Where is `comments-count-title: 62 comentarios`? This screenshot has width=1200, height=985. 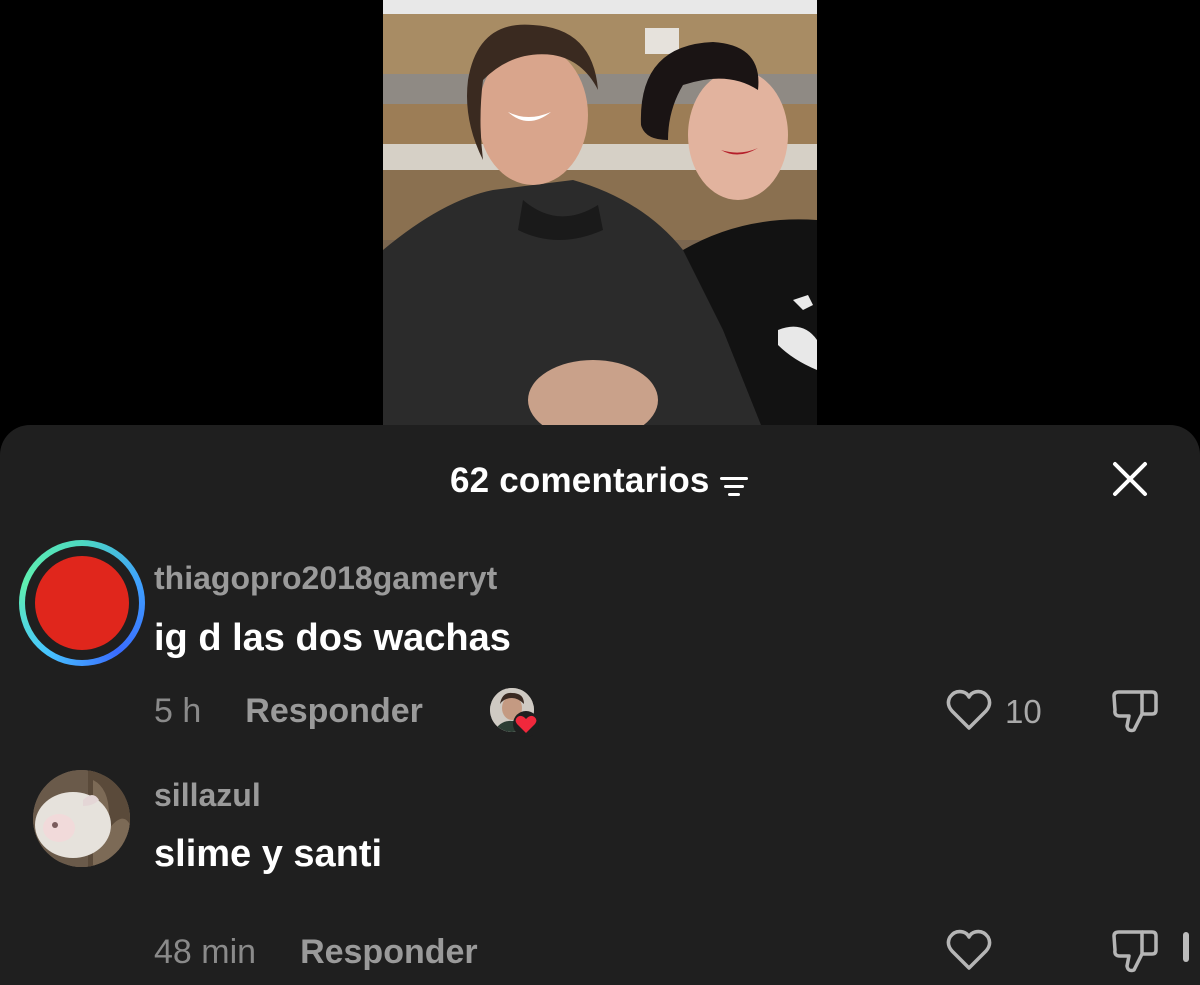
comments-count-title: 62 comentarios is located at coordinates (579, 480).